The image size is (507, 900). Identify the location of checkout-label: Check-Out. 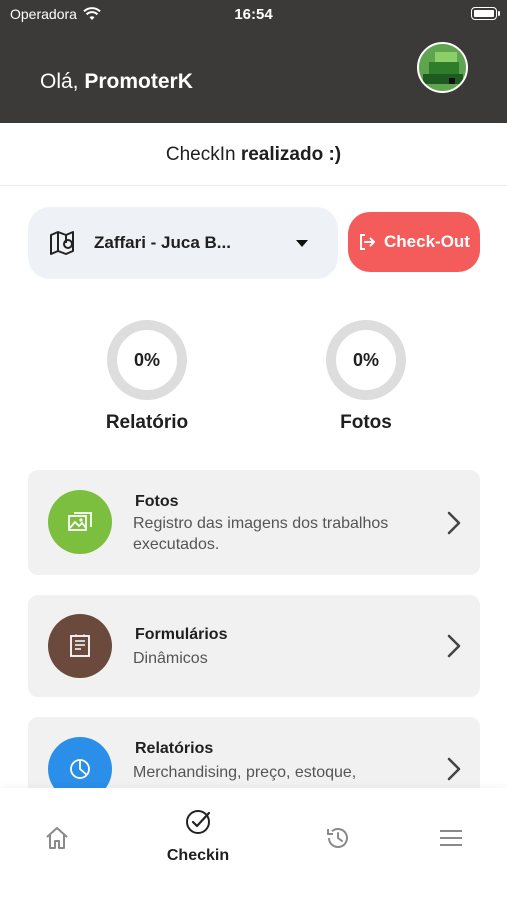
(427, 241).